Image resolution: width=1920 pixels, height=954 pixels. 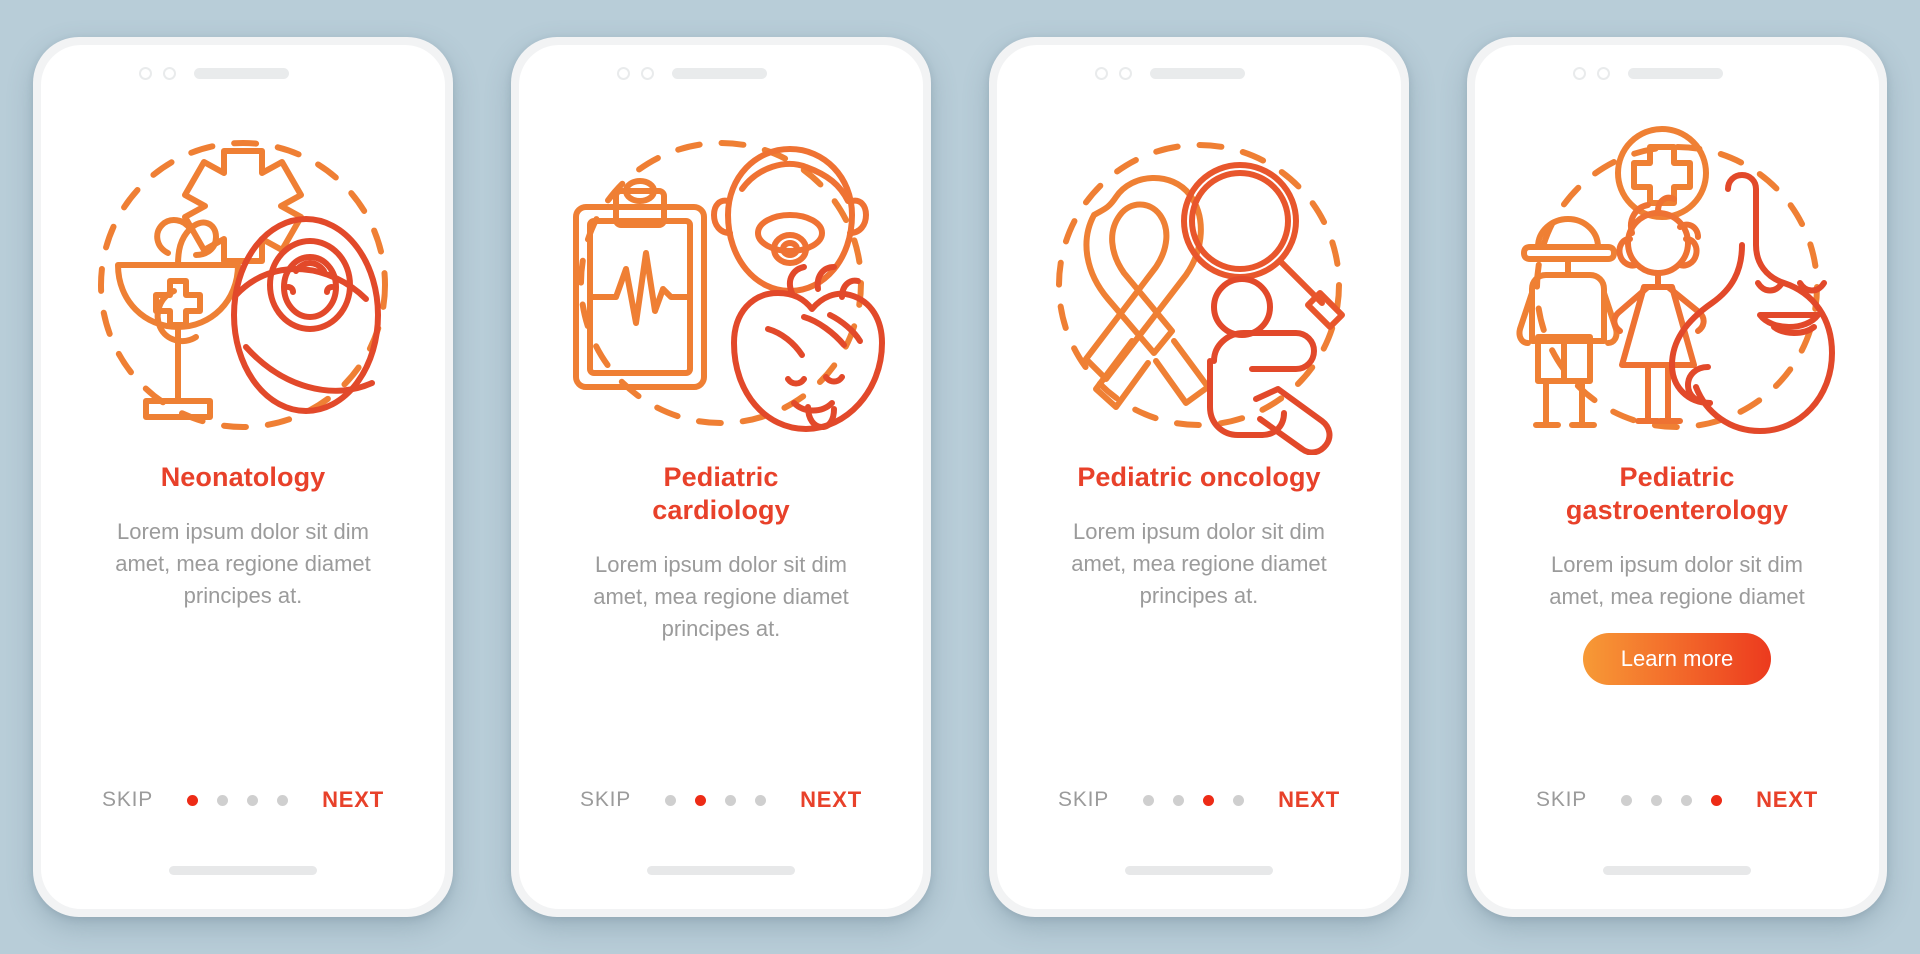 What do you see at coordinates (243, 285) in the screenshot?
I see `neonatology-icon` at bounding box center [243, 285].